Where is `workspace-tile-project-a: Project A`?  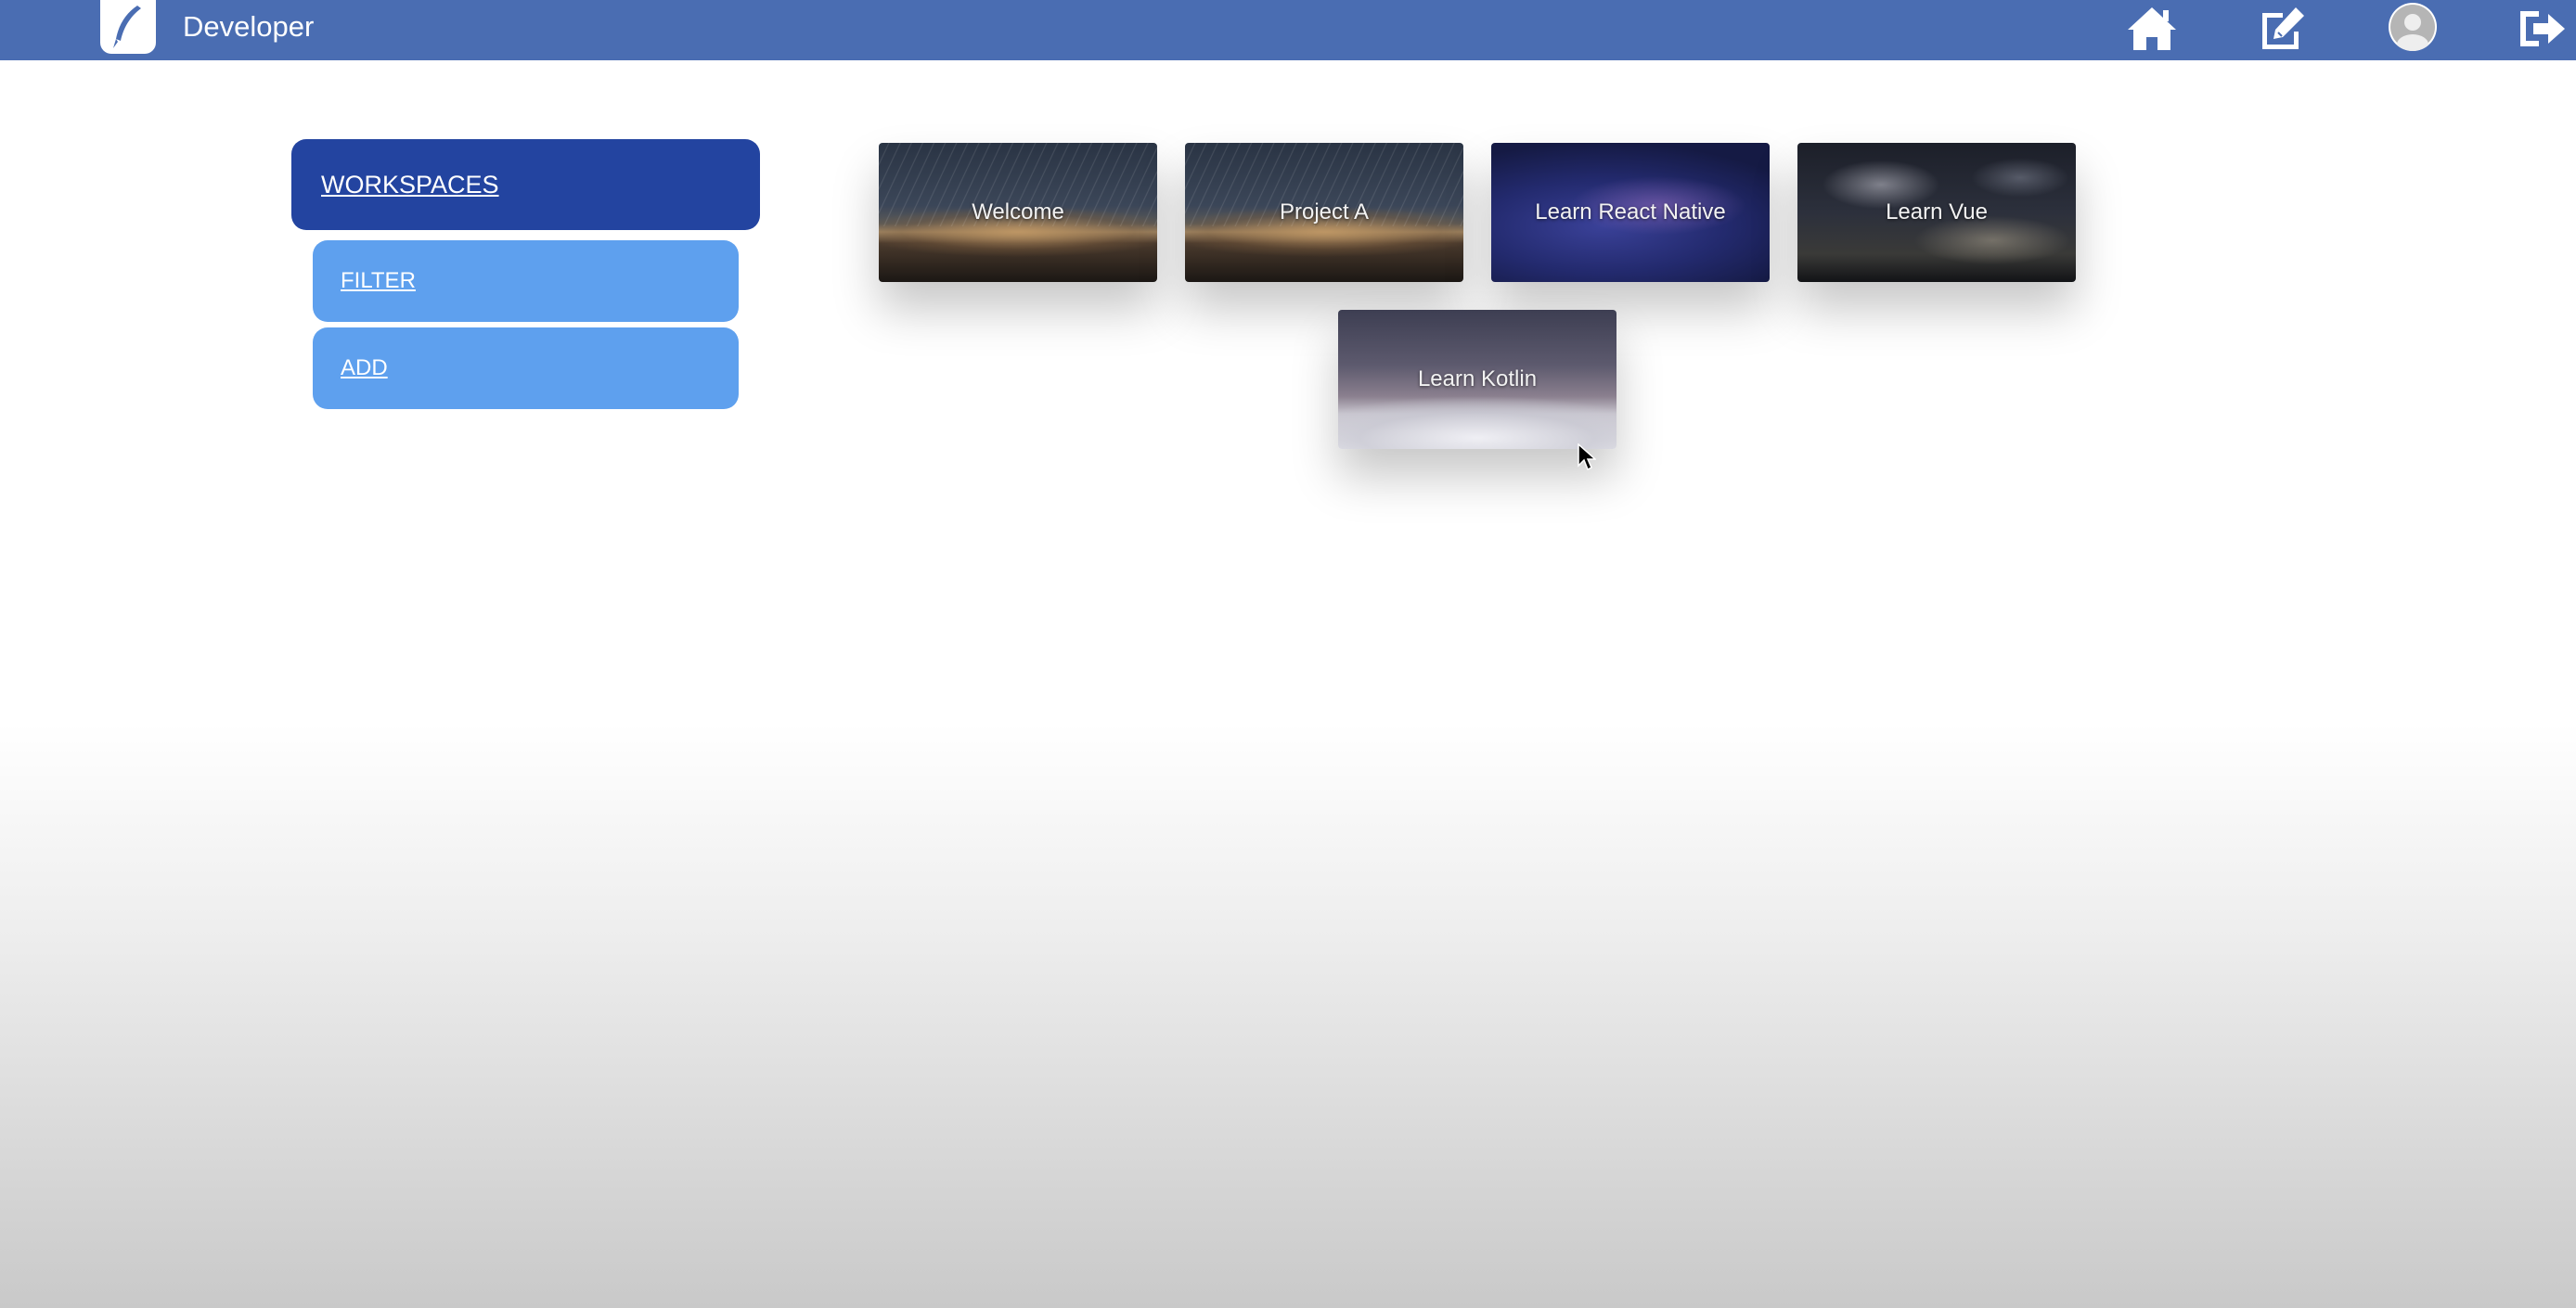 workspace-tile-project-a: Project A is located at coordinates (1324, 213).